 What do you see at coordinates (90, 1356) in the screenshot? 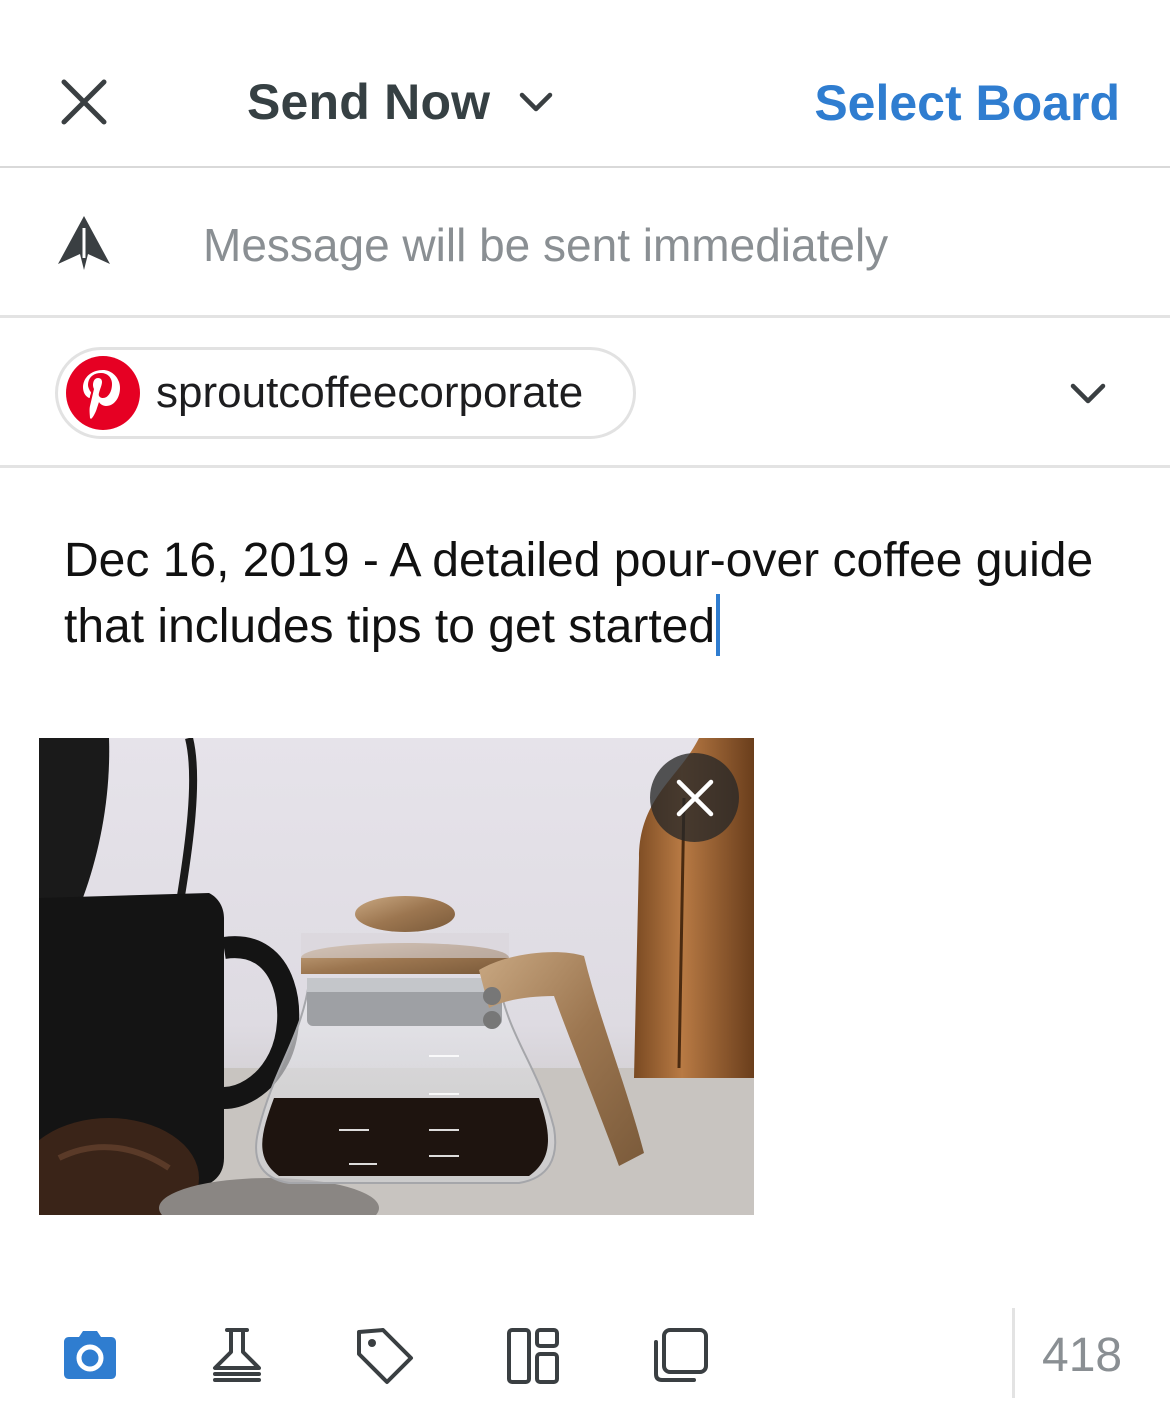
I see `camera-icon` at bounding box center [90, 1356].